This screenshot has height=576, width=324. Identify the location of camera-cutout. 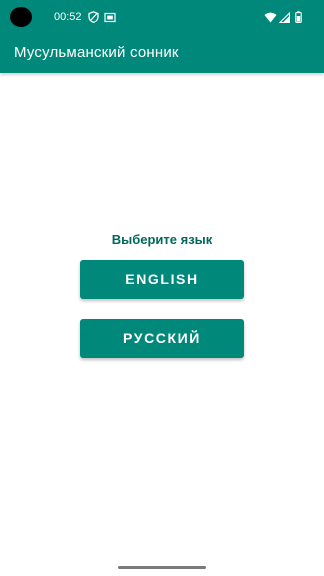
(21, 17).